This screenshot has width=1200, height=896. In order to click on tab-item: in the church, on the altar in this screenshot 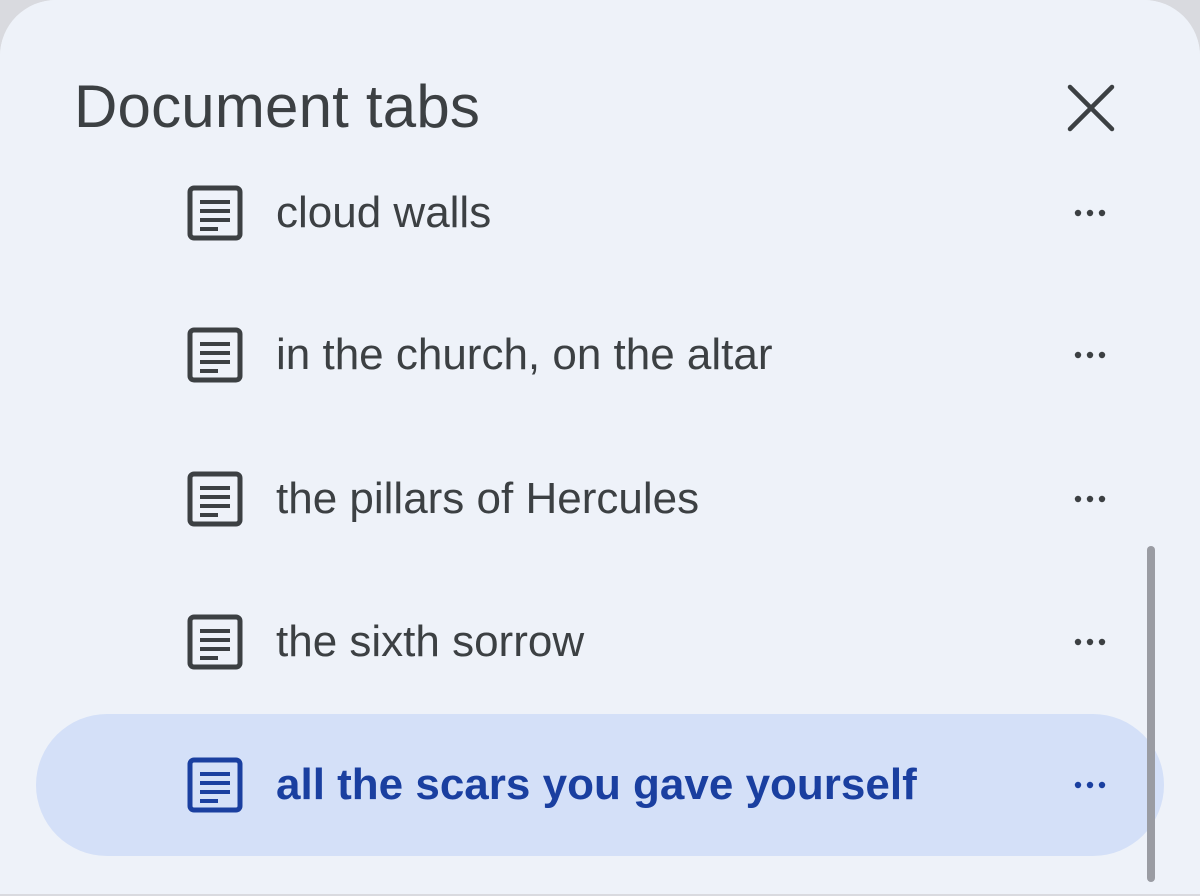, I will do `click(600, 355)`.